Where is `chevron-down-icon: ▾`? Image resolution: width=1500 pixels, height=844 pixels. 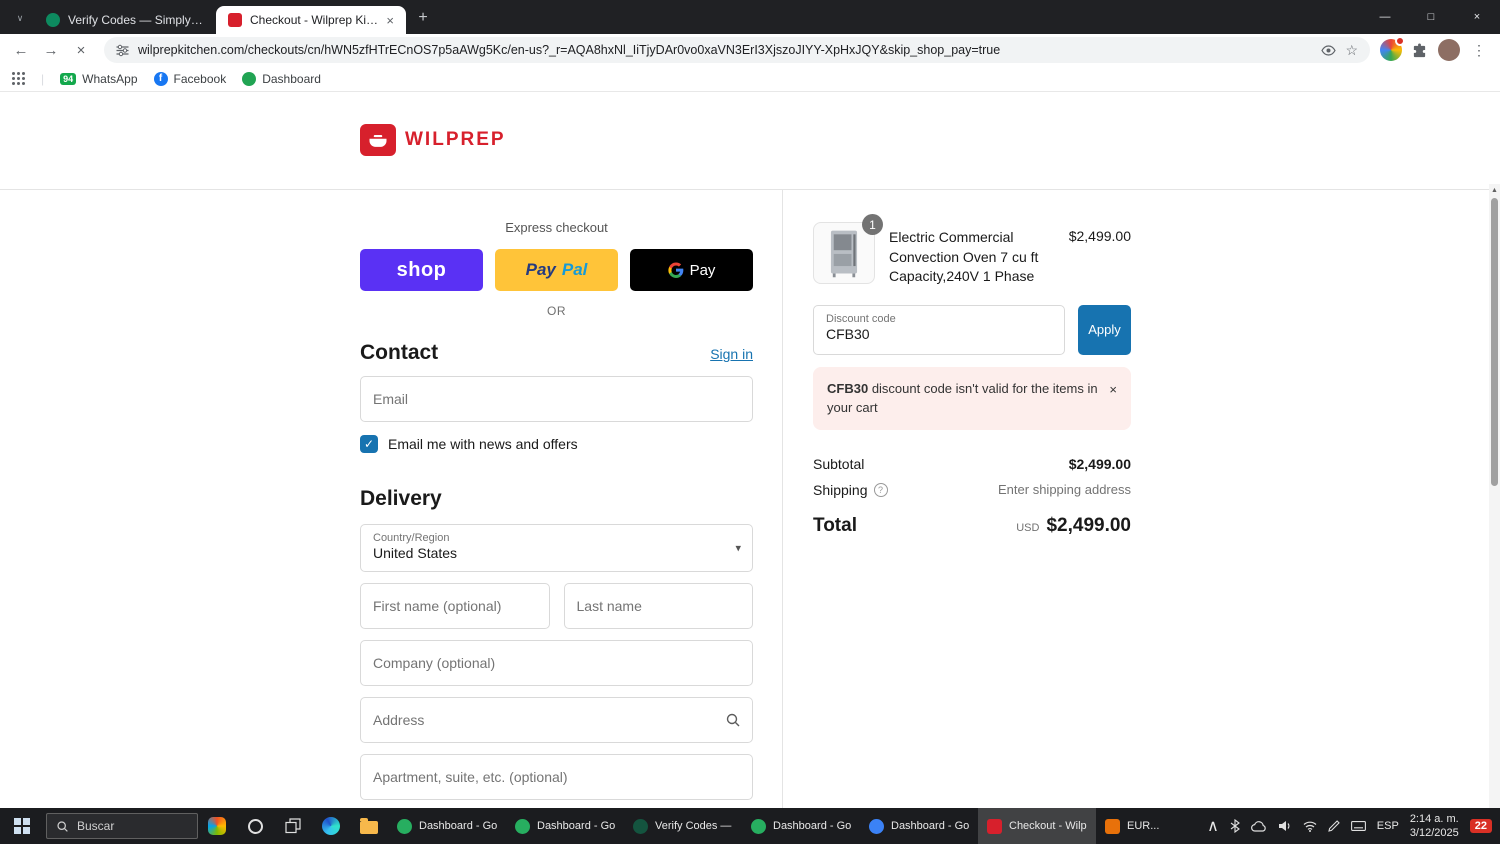 chevron-down-icon: ▾ is located at coordinates (738, 548).